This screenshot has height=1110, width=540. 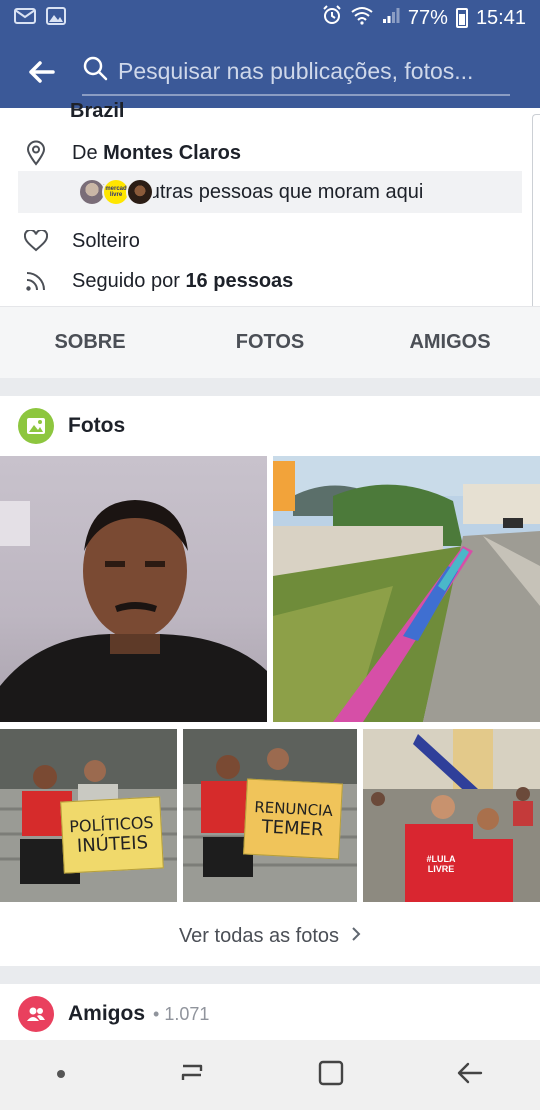 What do you see at coordinates (391, 18) in the screenshot?
I see `signal-icon` at bounding box center [391, 18].